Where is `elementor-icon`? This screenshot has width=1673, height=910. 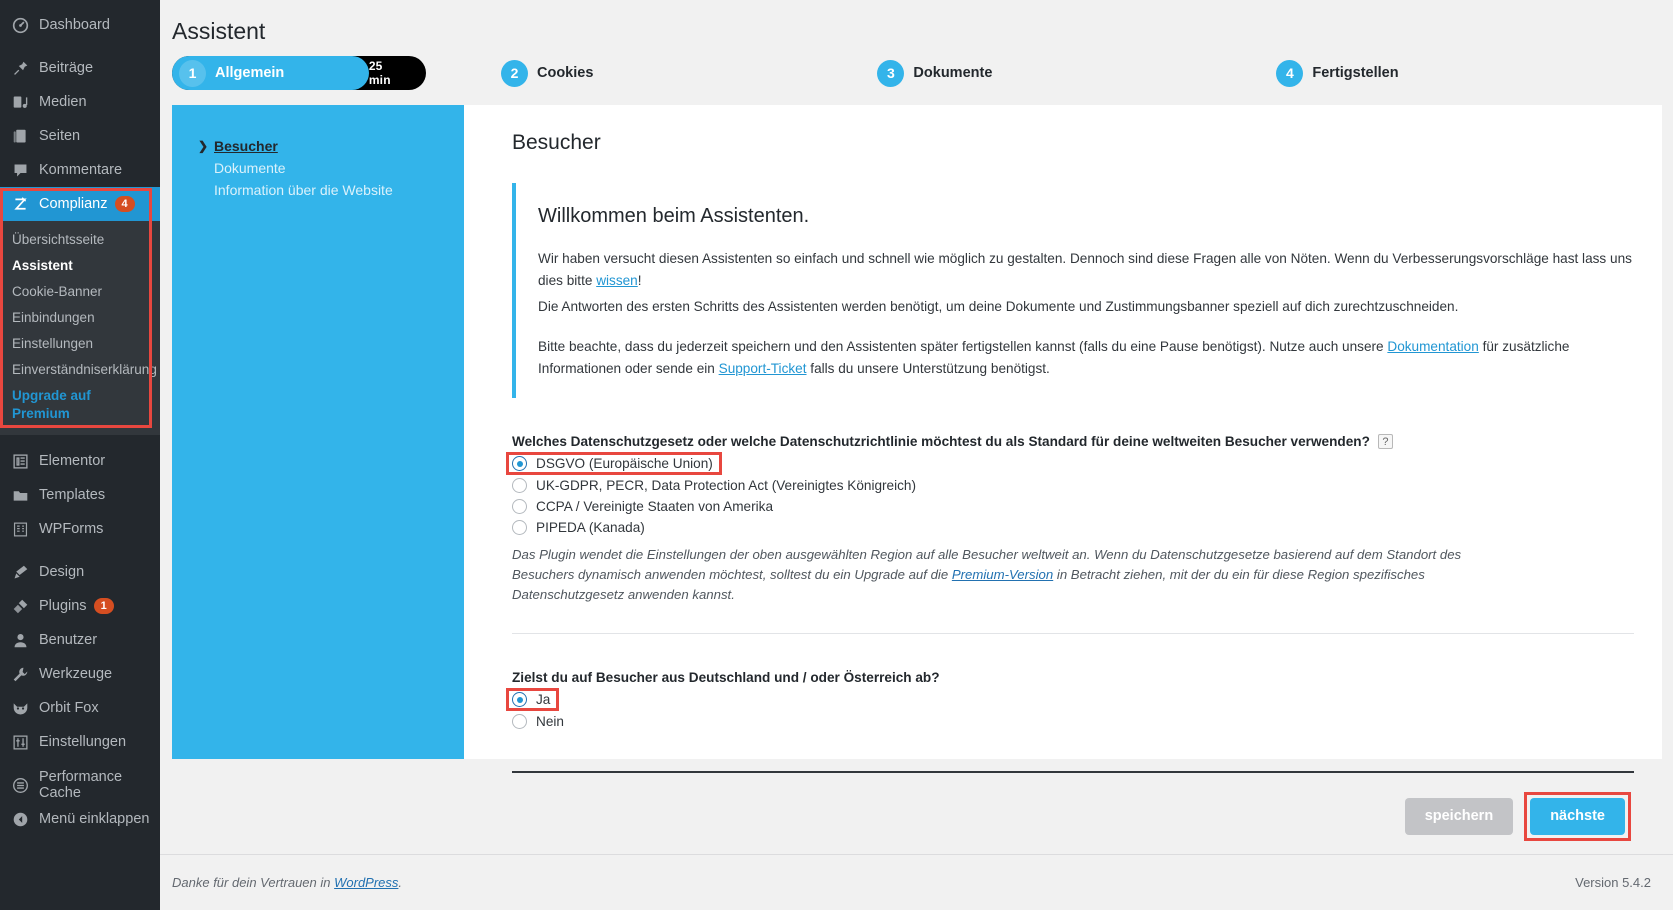 elementor-icon is located at coordinates (20, 461).